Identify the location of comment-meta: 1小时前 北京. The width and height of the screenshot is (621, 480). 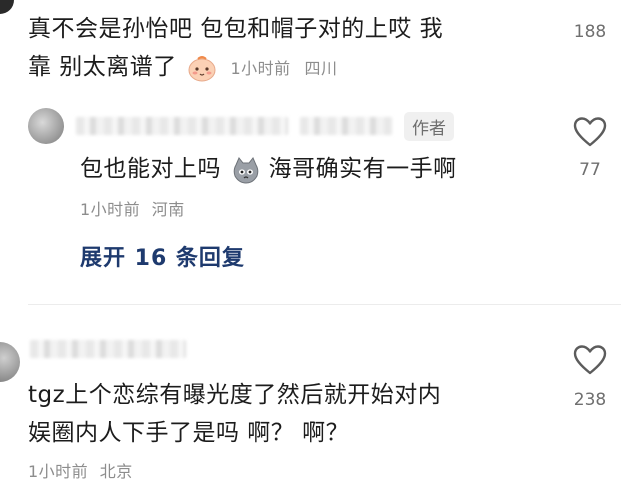
(80, 469).